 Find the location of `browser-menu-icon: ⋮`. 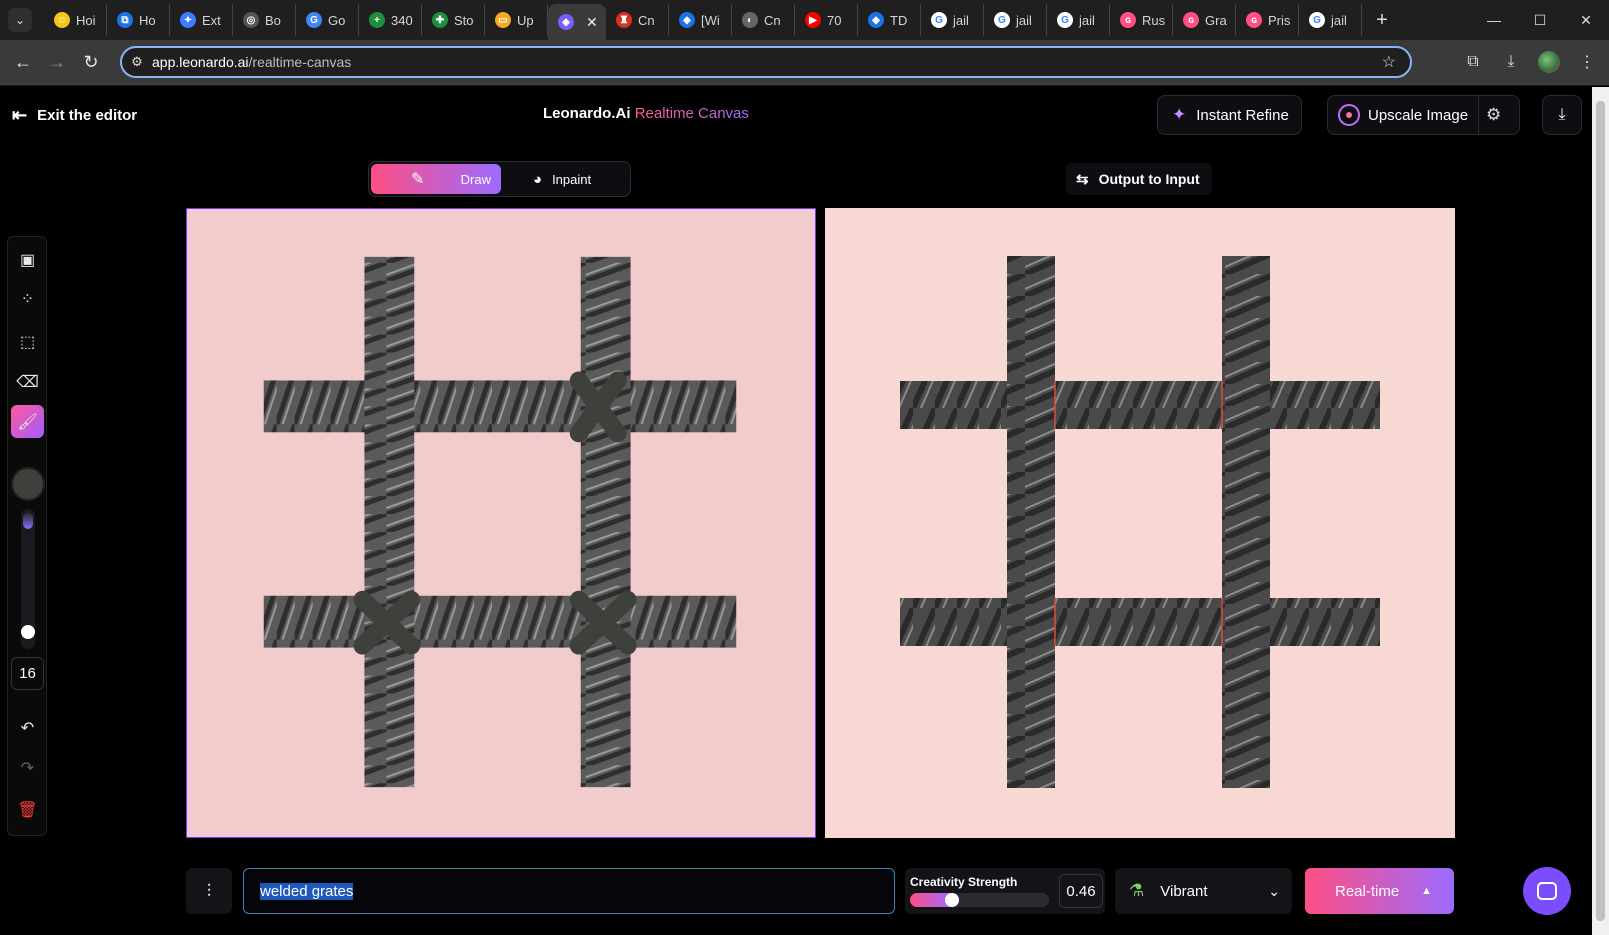

browser-menu-icon: ⋮ is located at coordinates (1587, 62).